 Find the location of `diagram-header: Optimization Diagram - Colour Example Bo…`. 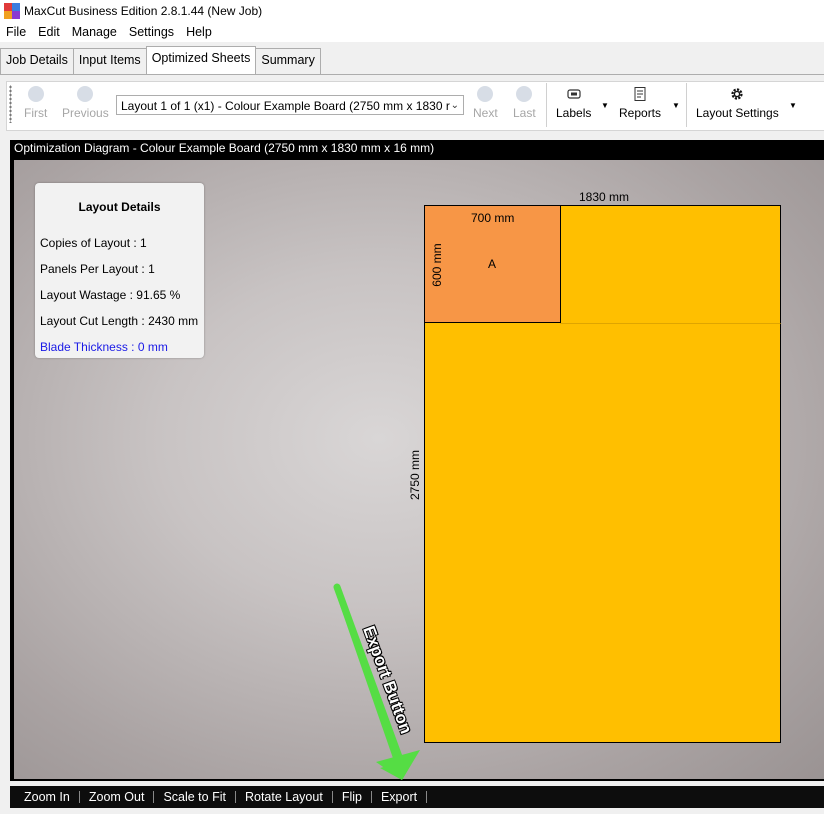

diagram-header: Optimization Diagram - Colour Example Bo… is located at coordinates (417, 148).